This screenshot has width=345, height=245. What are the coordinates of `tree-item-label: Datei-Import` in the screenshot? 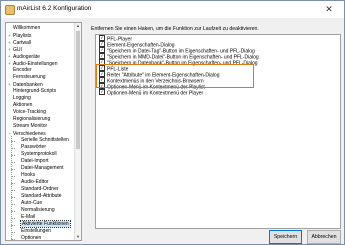 It's located at (35, 161).